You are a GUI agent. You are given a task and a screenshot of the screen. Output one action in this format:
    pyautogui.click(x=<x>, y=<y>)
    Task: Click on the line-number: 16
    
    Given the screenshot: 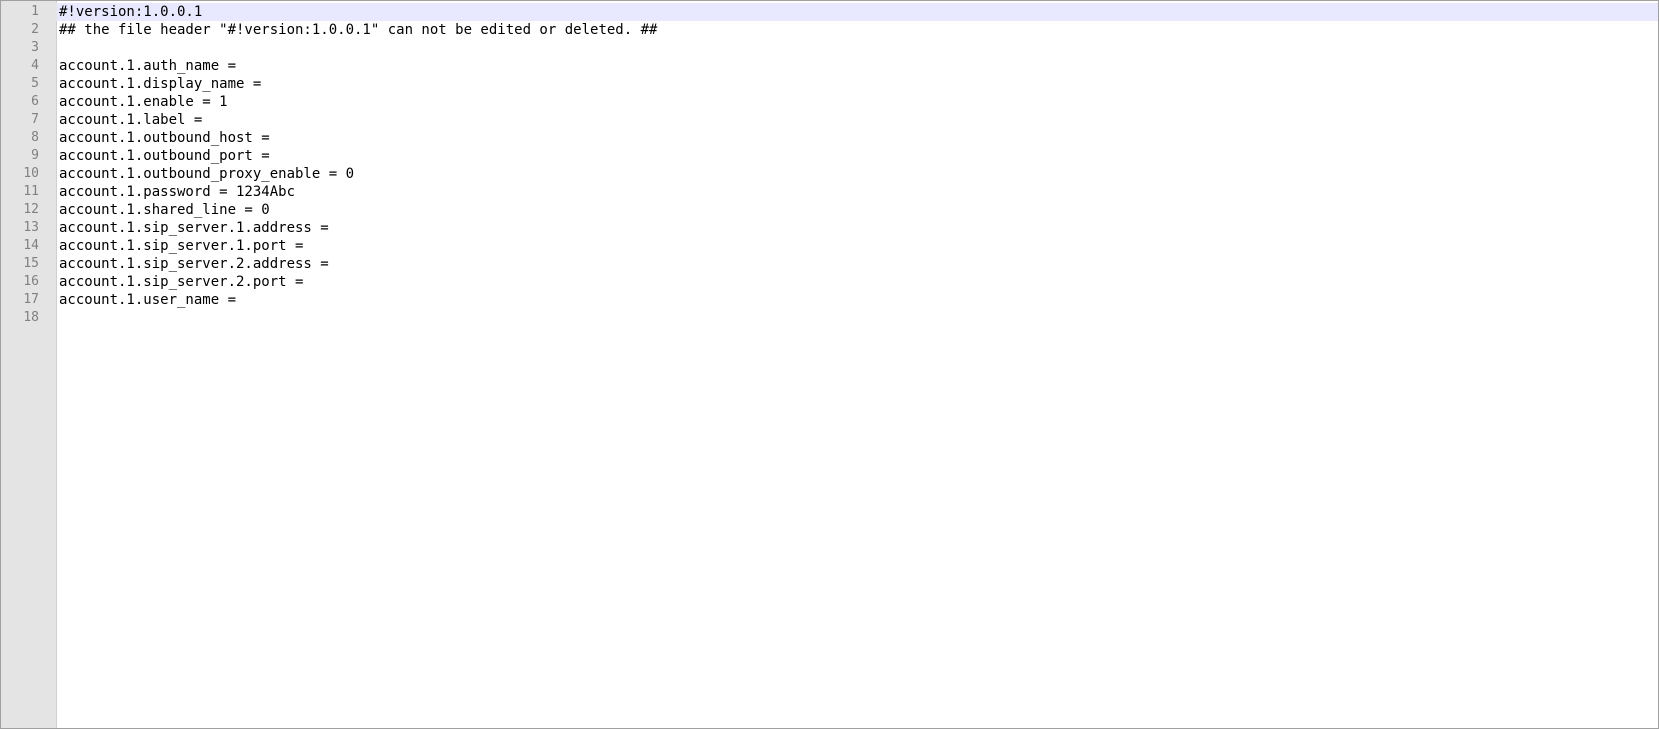 What is the action you would take?
    pyautogui.click(x=31, y=281)
    